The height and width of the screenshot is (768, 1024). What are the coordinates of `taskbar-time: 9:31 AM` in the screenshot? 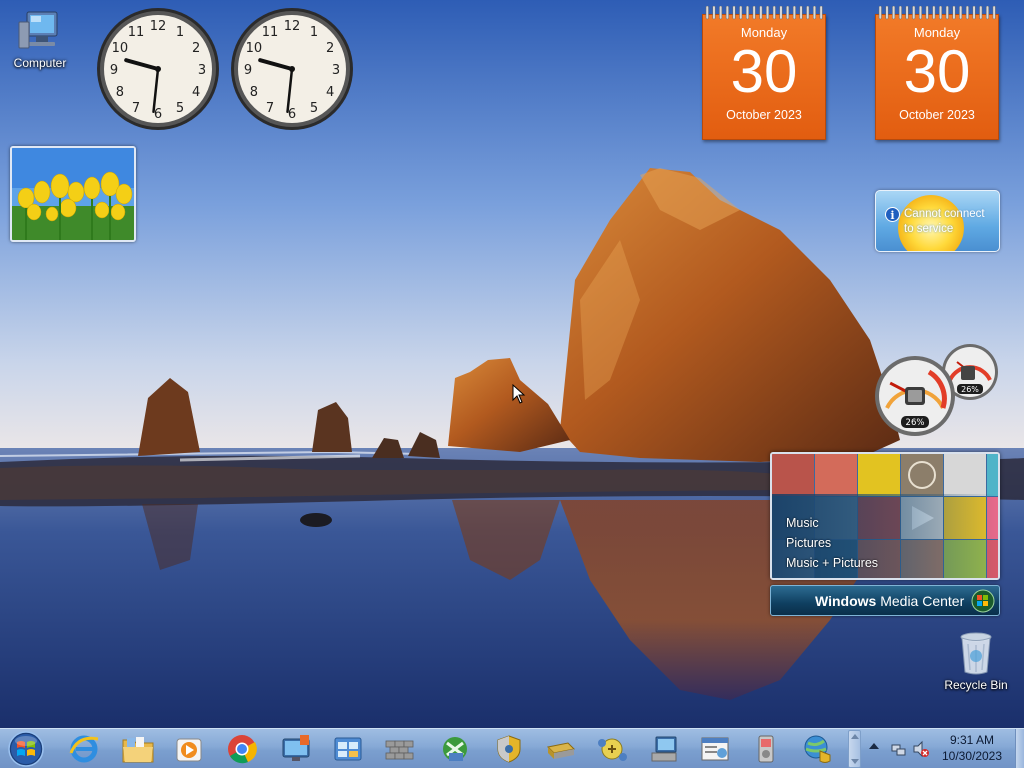 It's located at (972, 740).